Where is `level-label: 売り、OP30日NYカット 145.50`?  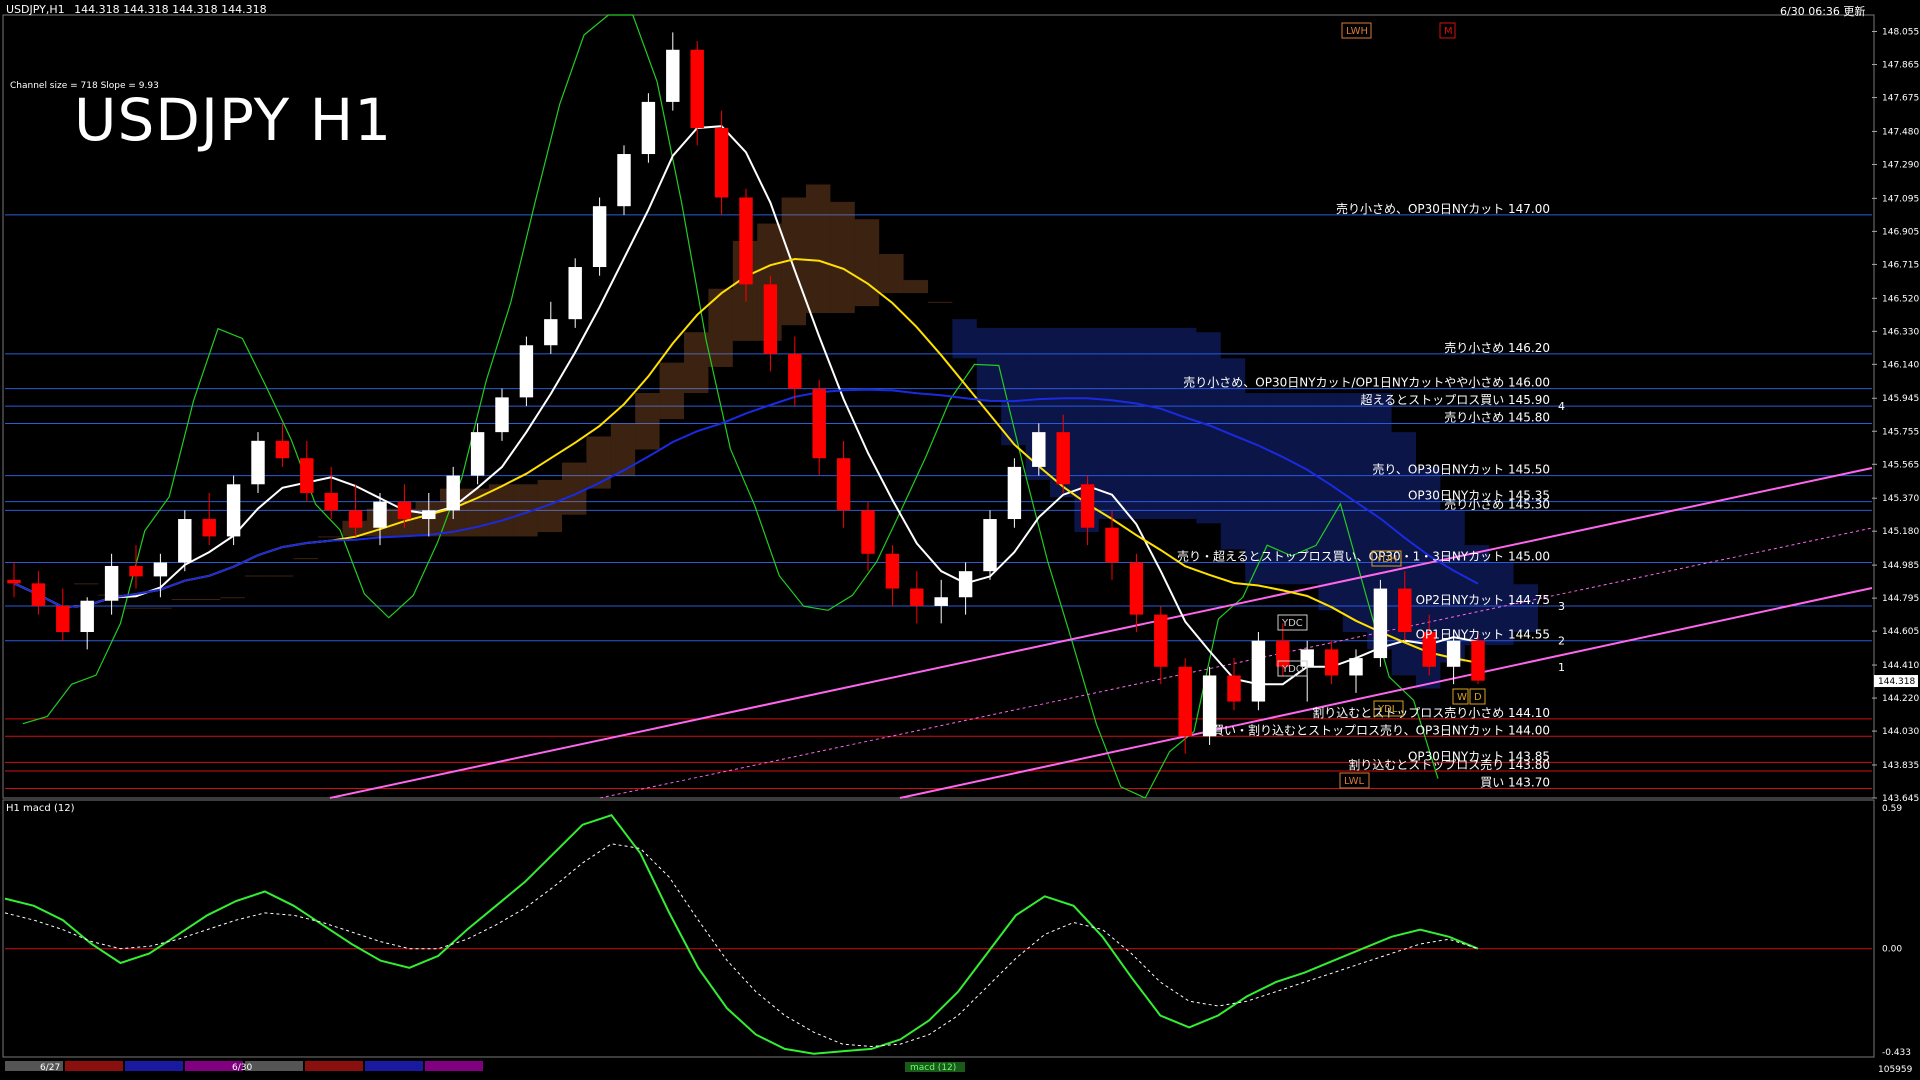
level-label: 売り、OP30日NYカット 145.50 is located at coordinates (1461, 469).